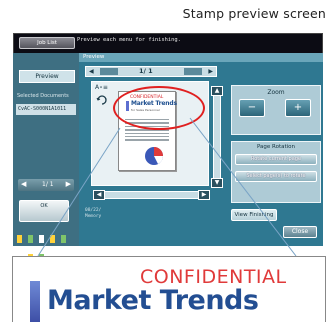 The image size is (329, 322). Describe the element at coordinates (153, 300) in the screenshot. I see `zoom-title-text: Market Trends` at that location.